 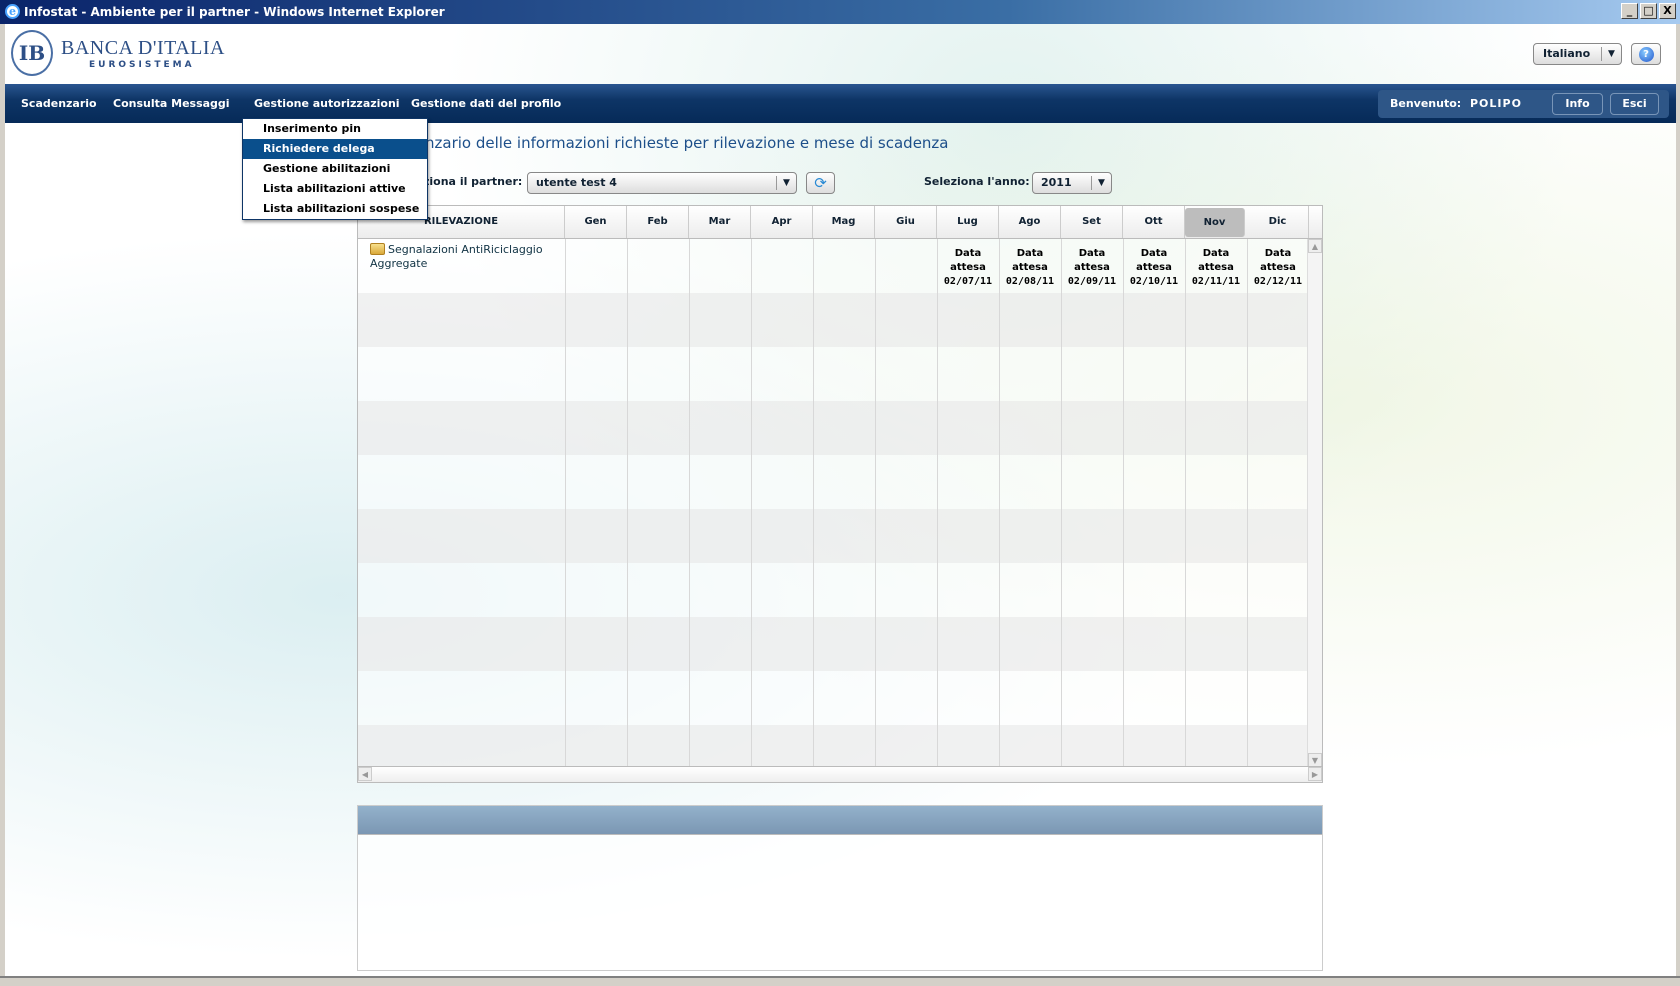 I want to click on deadline-cell-dic: Data attesa 02/12/11, so click(x=1278, y=268).